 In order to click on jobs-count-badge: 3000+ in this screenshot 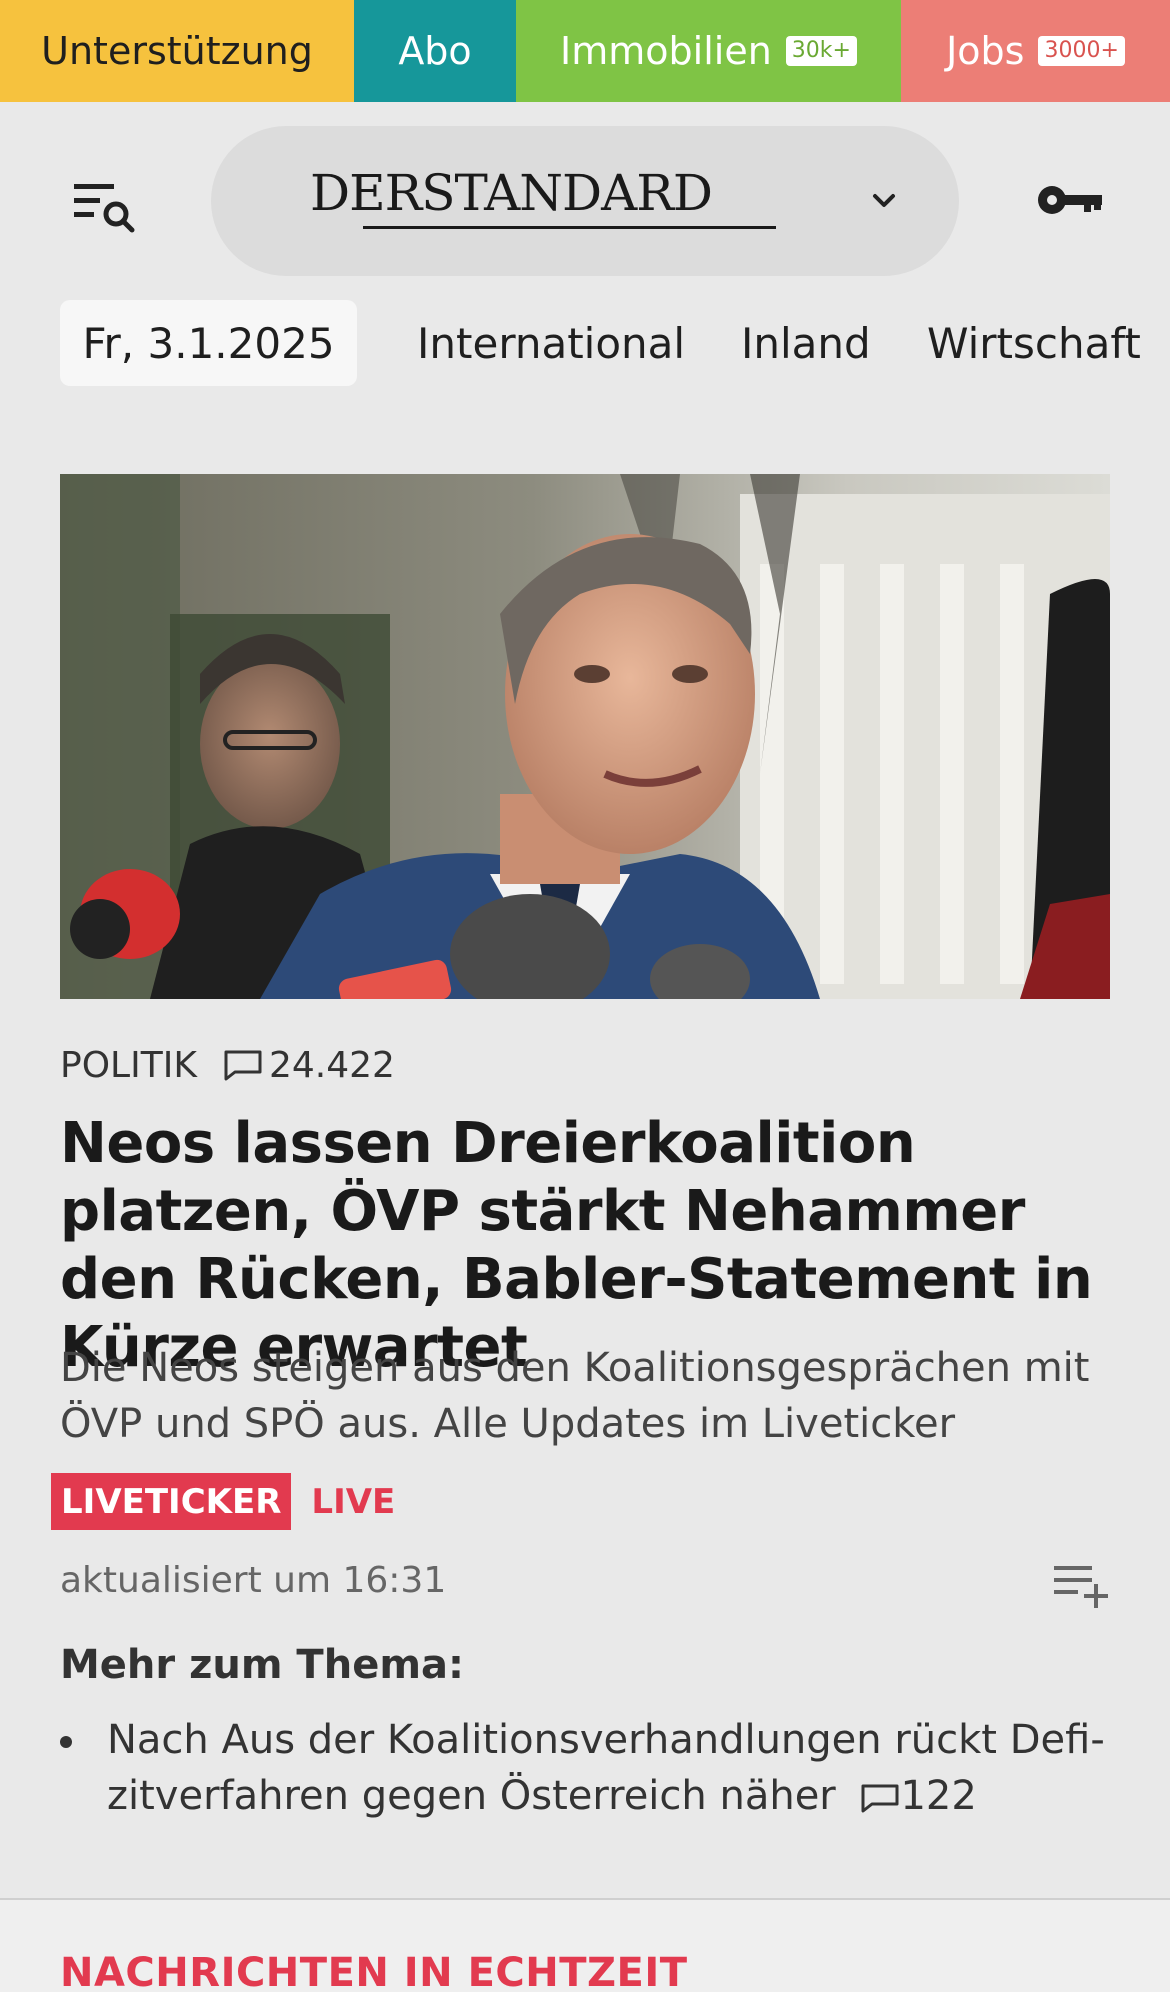, I will do `click(1081, 51)`.